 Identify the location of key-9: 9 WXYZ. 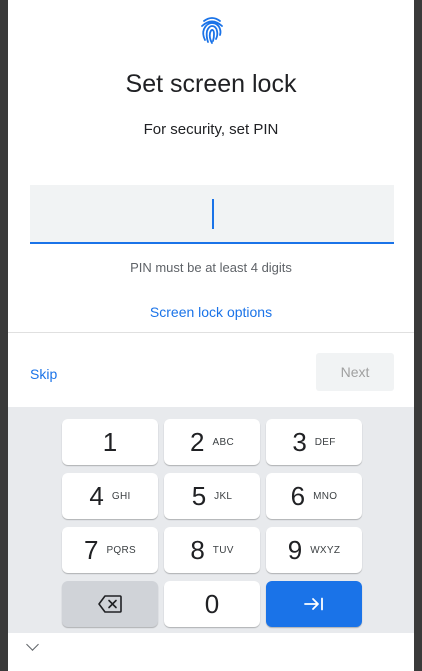
(314, 550).